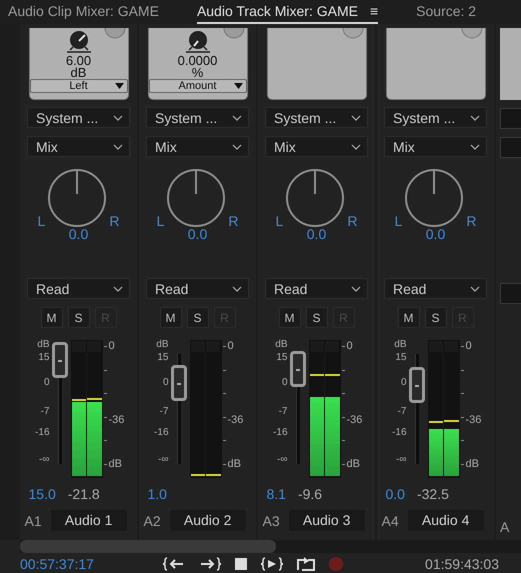 Image resolution: width=521 pixels, height=573 pixels. What do you see at coordinates (152, 520) in the screenshot?
I see `track-id: A2` at bounding box center [152, 520].